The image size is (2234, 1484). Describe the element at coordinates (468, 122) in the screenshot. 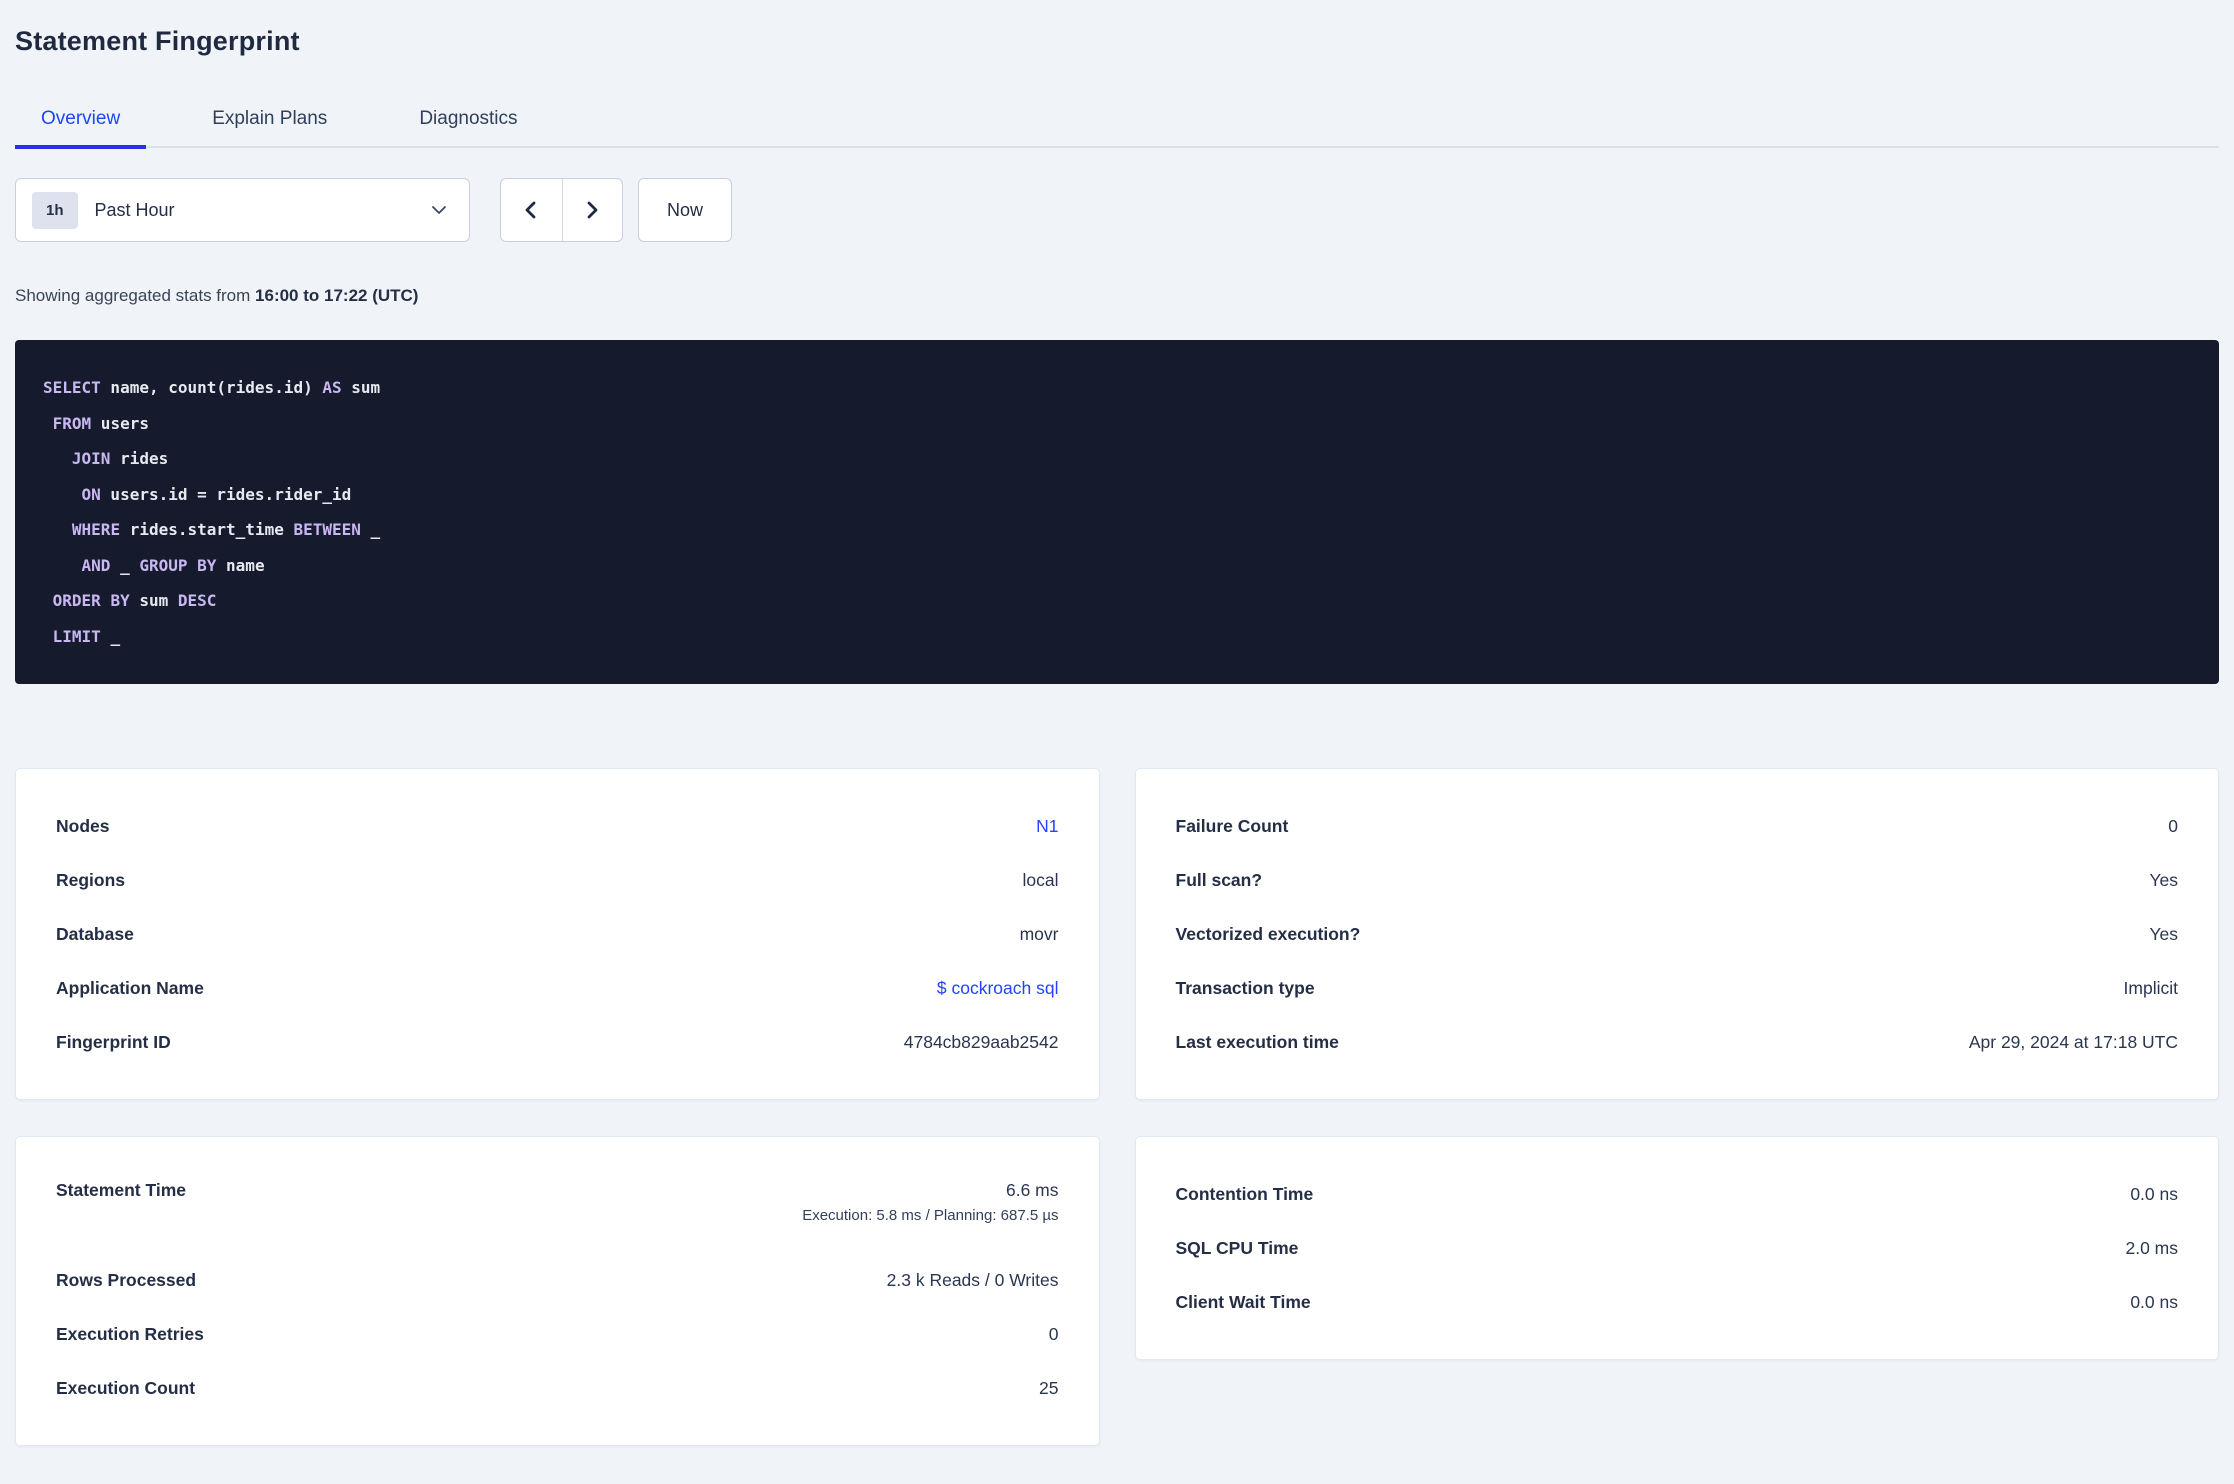

I see `tab-diagnostics: Diagnostics` at that location.